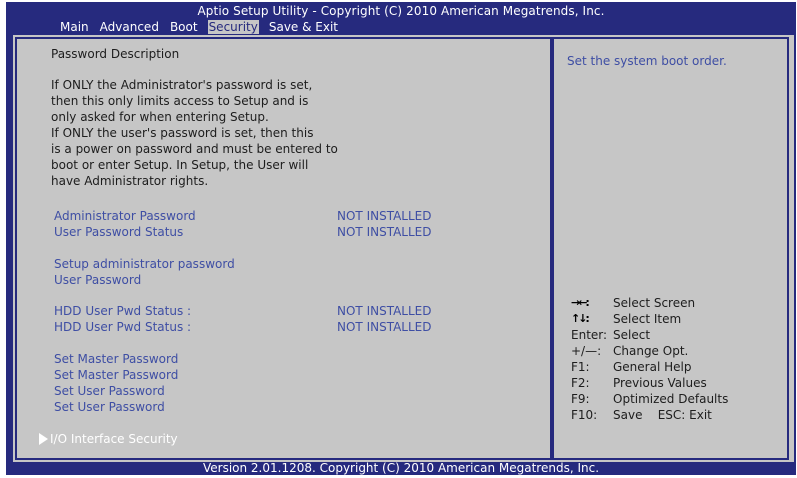 The height and width of the screenshot is (478, 797). I want to click on tab-main: Main, so click(74, 27).